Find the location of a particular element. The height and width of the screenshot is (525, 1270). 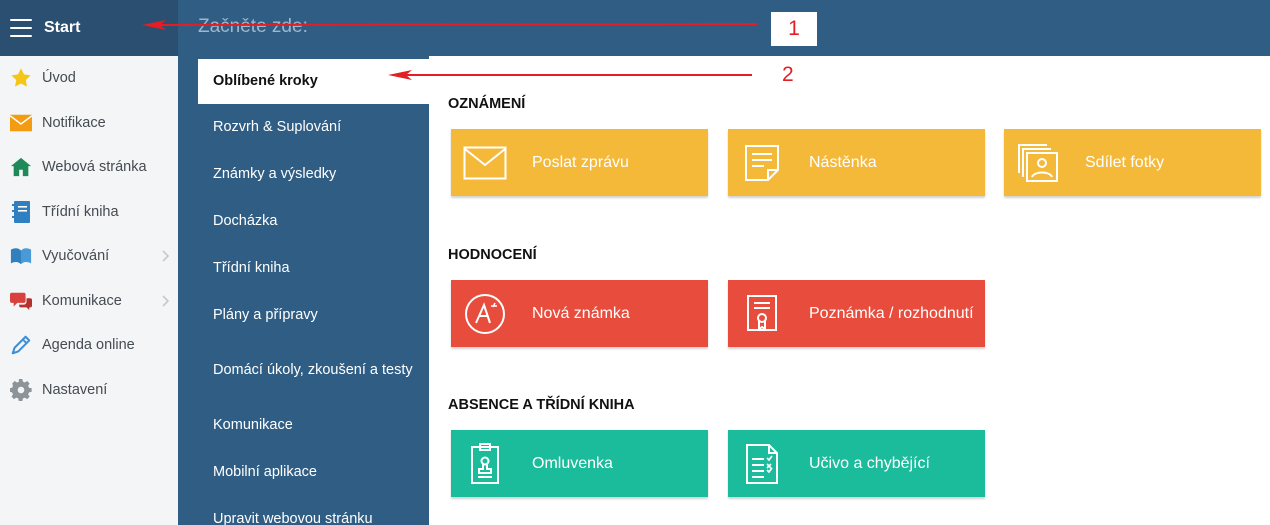

sidebar-item-komunikace: Komunikace is located at coordinates (89, 301).